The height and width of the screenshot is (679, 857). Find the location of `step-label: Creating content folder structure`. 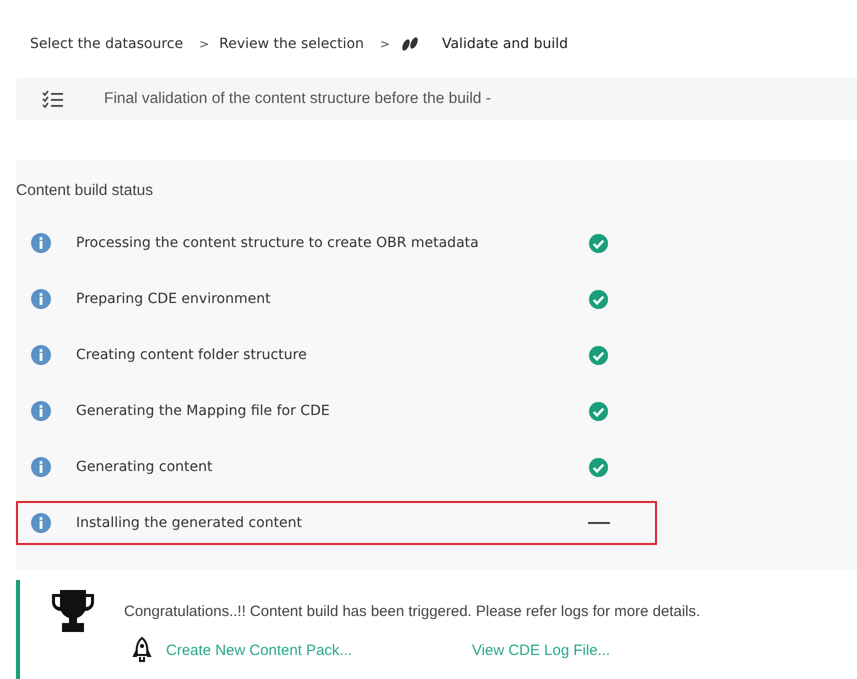

step-label: Creating content folder structure is located at coordinates (192, 355).